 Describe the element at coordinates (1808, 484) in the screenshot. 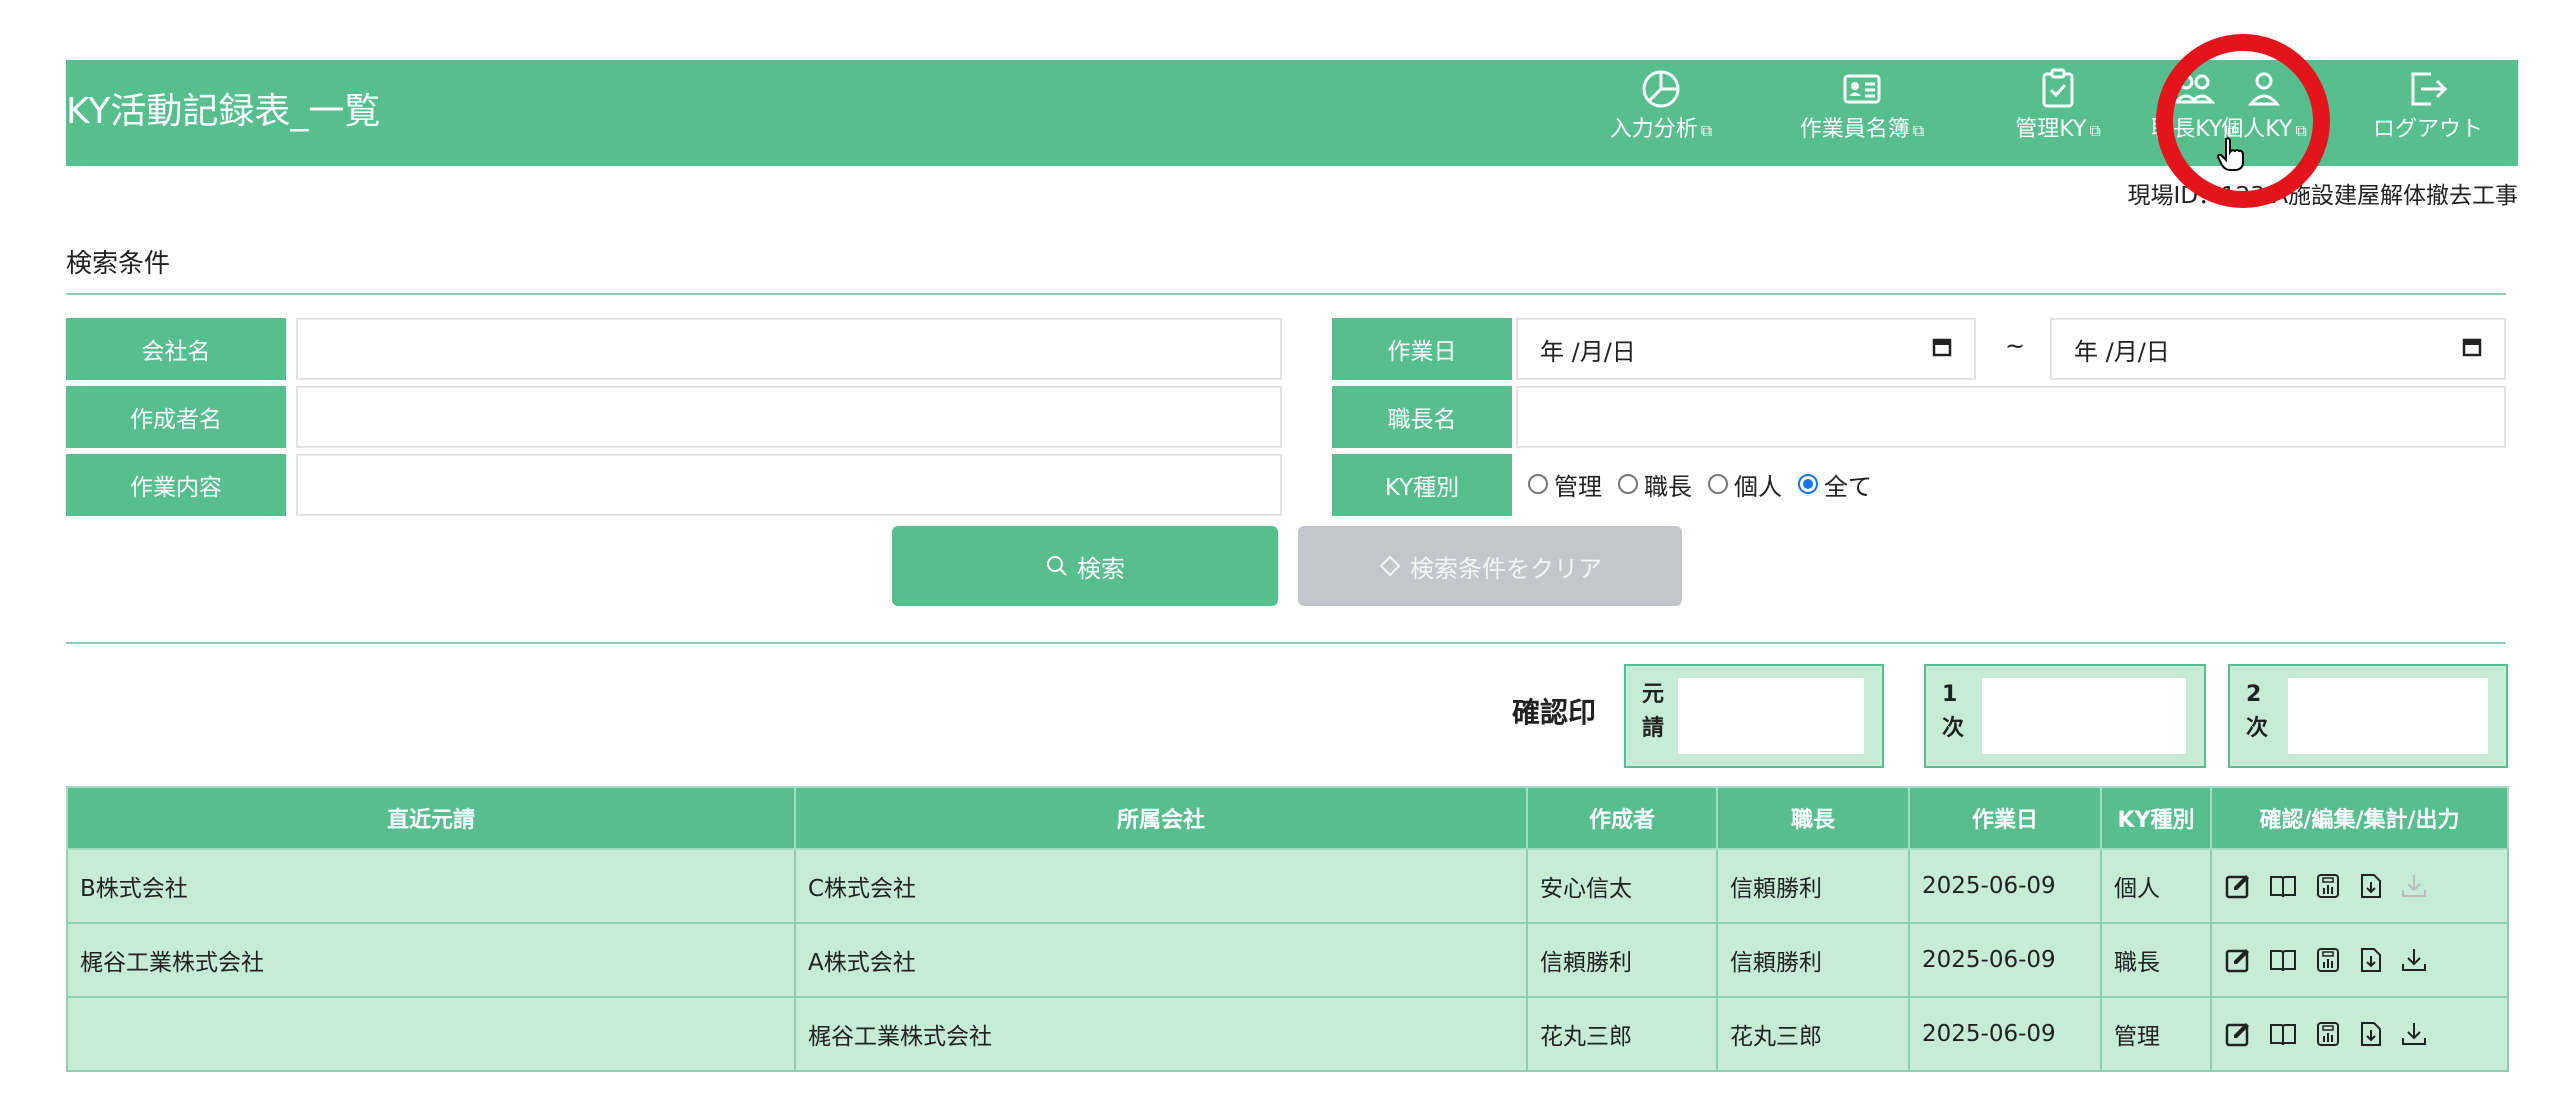

I see `radio-button-checked` at that location.